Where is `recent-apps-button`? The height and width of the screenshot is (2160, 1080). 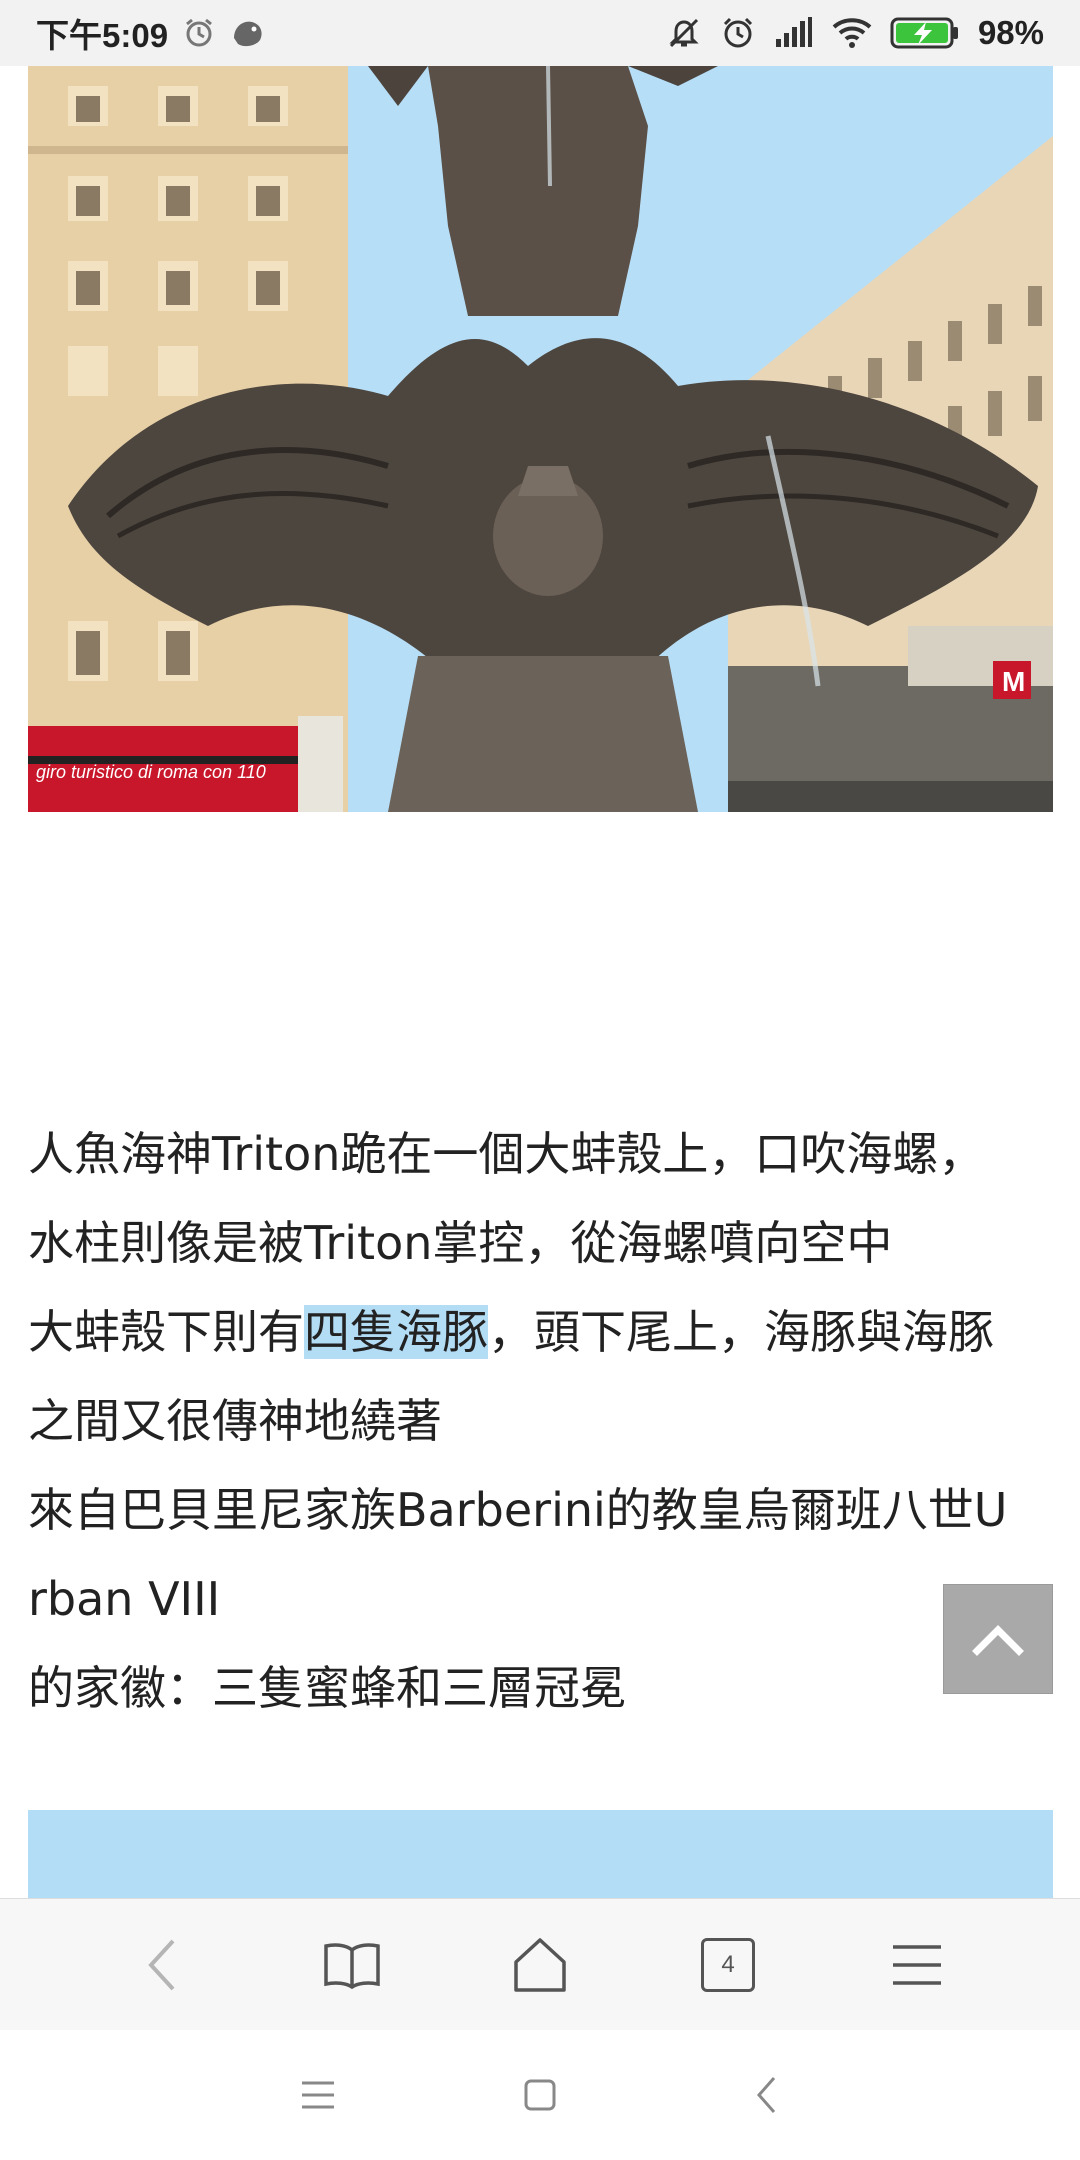
recent-apps-button is located at coordinates (318, 2095).